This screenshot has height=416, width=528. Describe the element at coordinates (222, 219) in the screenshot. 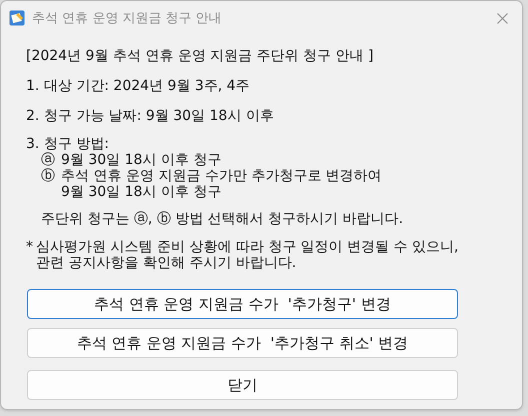

I see `notice-text: 주단위 청구는 ⓐ, ⓑ 방법 선택해서 청구하시기 바랍니다.` at that location.